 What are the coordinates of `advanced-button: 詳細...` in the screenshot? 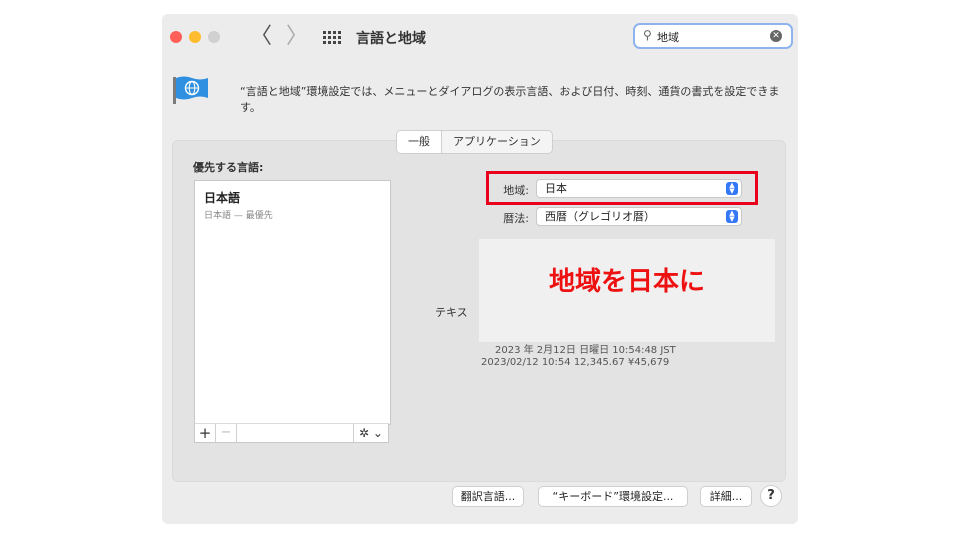 It's located at (726, 496).